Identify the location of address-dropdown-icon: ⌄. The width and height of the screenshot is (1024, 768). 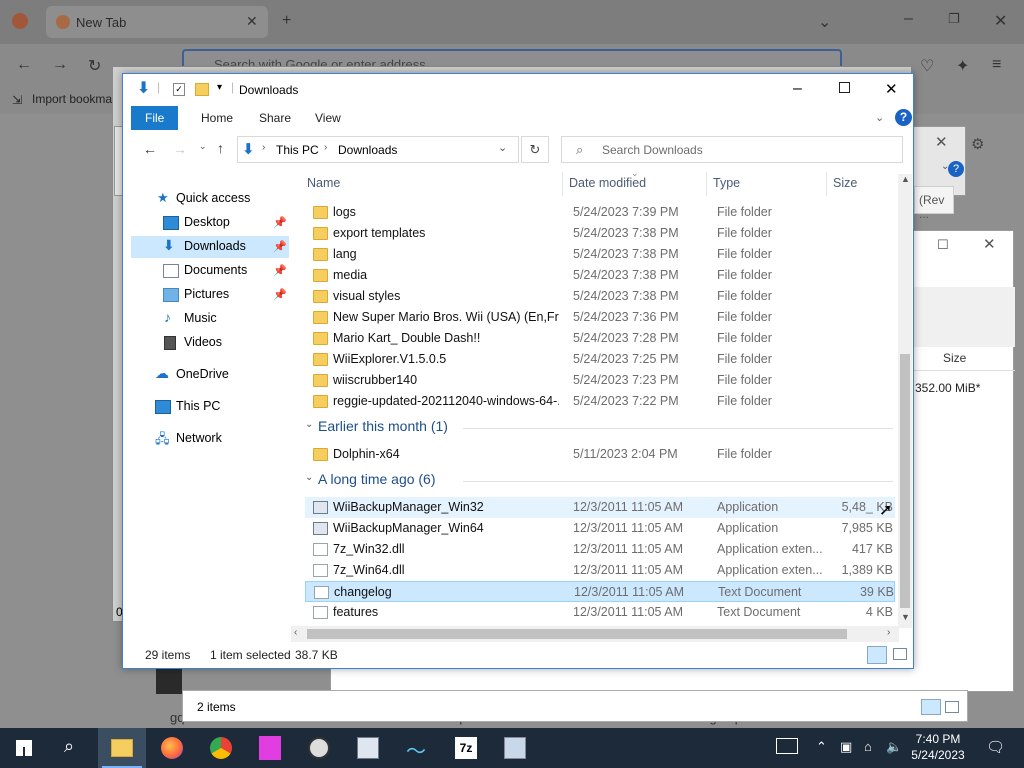
(502, 147).